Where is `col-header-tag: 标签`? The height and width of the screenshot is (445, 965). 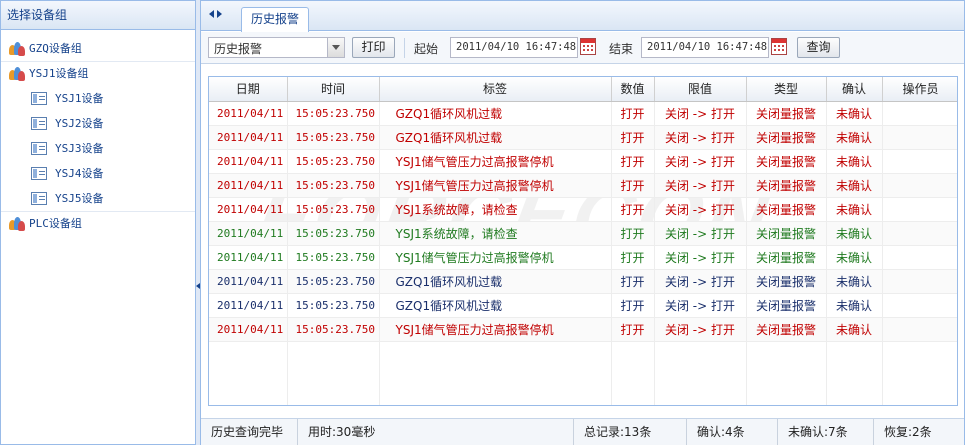 col-header-tag: 标签 is located at coordinates (495, 89).